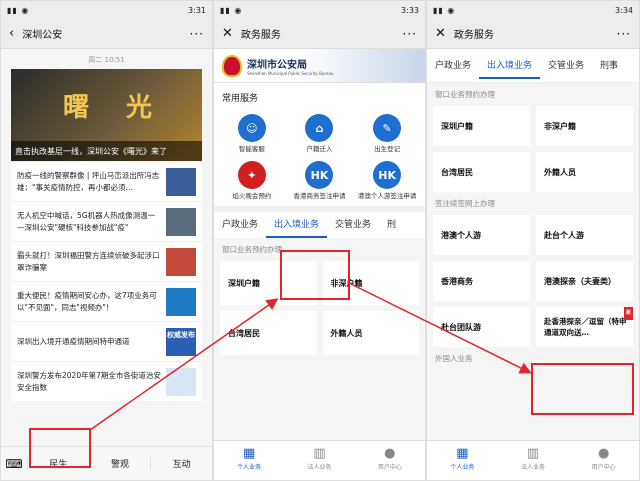  What do you see at coordinates (319, 34) in the screenshot?
I see `nav-bar: ✕ 政务服务 ···` at bounding box center [319, 34].